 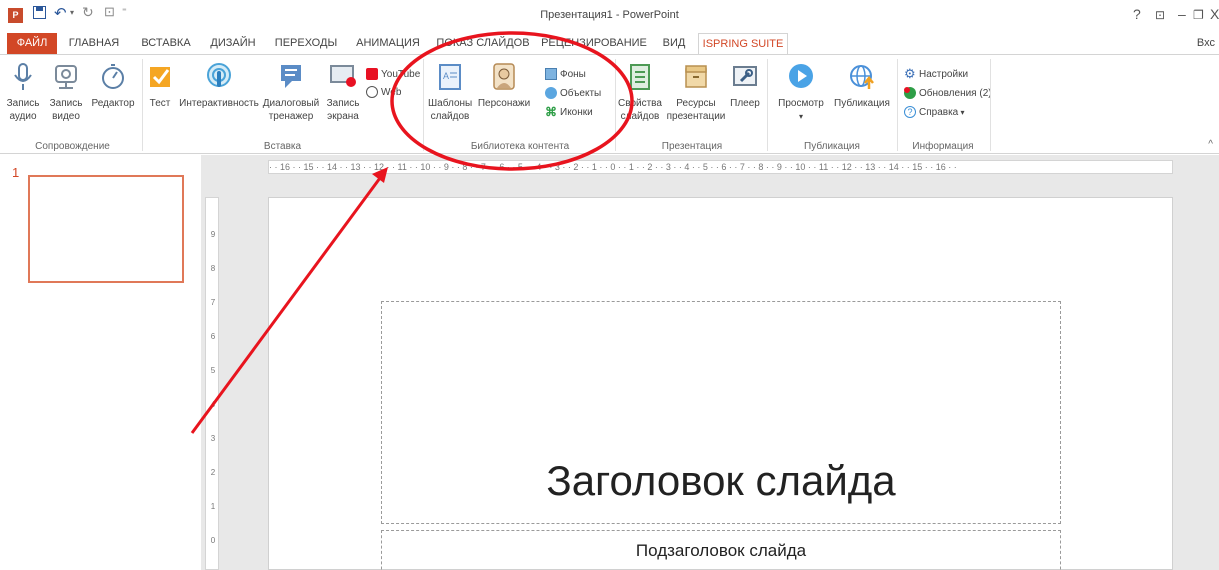 I want to click on tab-view: ВИД, so click(x=674, y=43).